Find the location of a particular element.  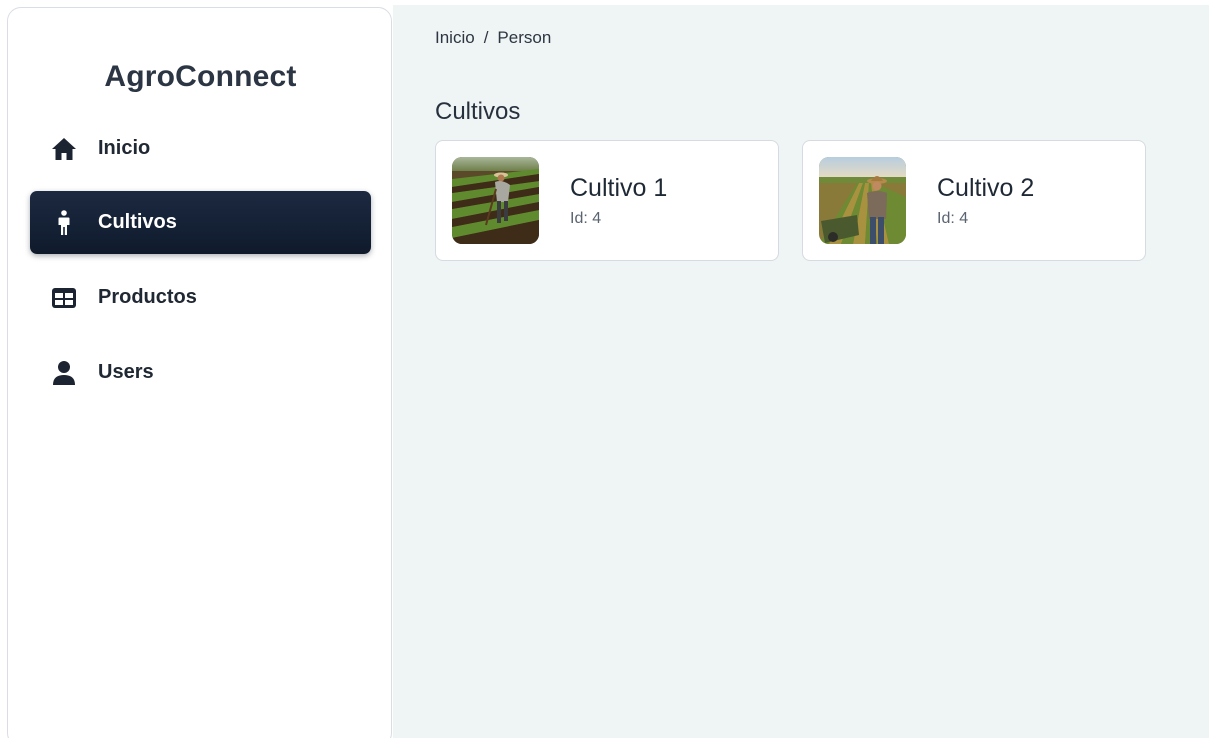

sidebar-item-label: Productos is located at coordinates (147, 297).